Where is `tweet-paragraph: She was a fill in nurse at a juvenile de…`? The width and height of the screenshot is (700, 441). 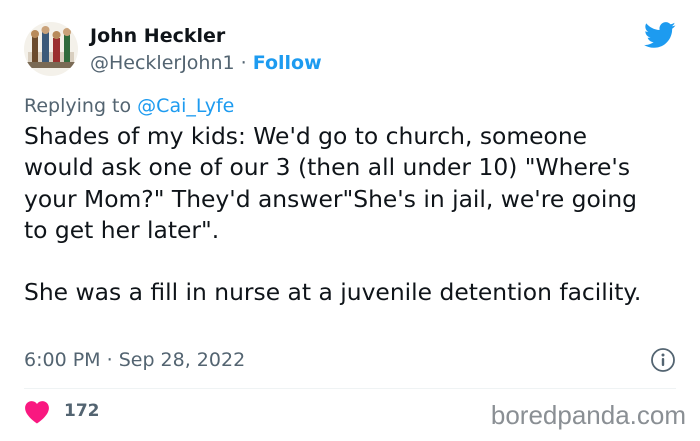 tweet-paragraph: She was a fill in nurse at a juvenile de… is located at coordinates (333, 292).